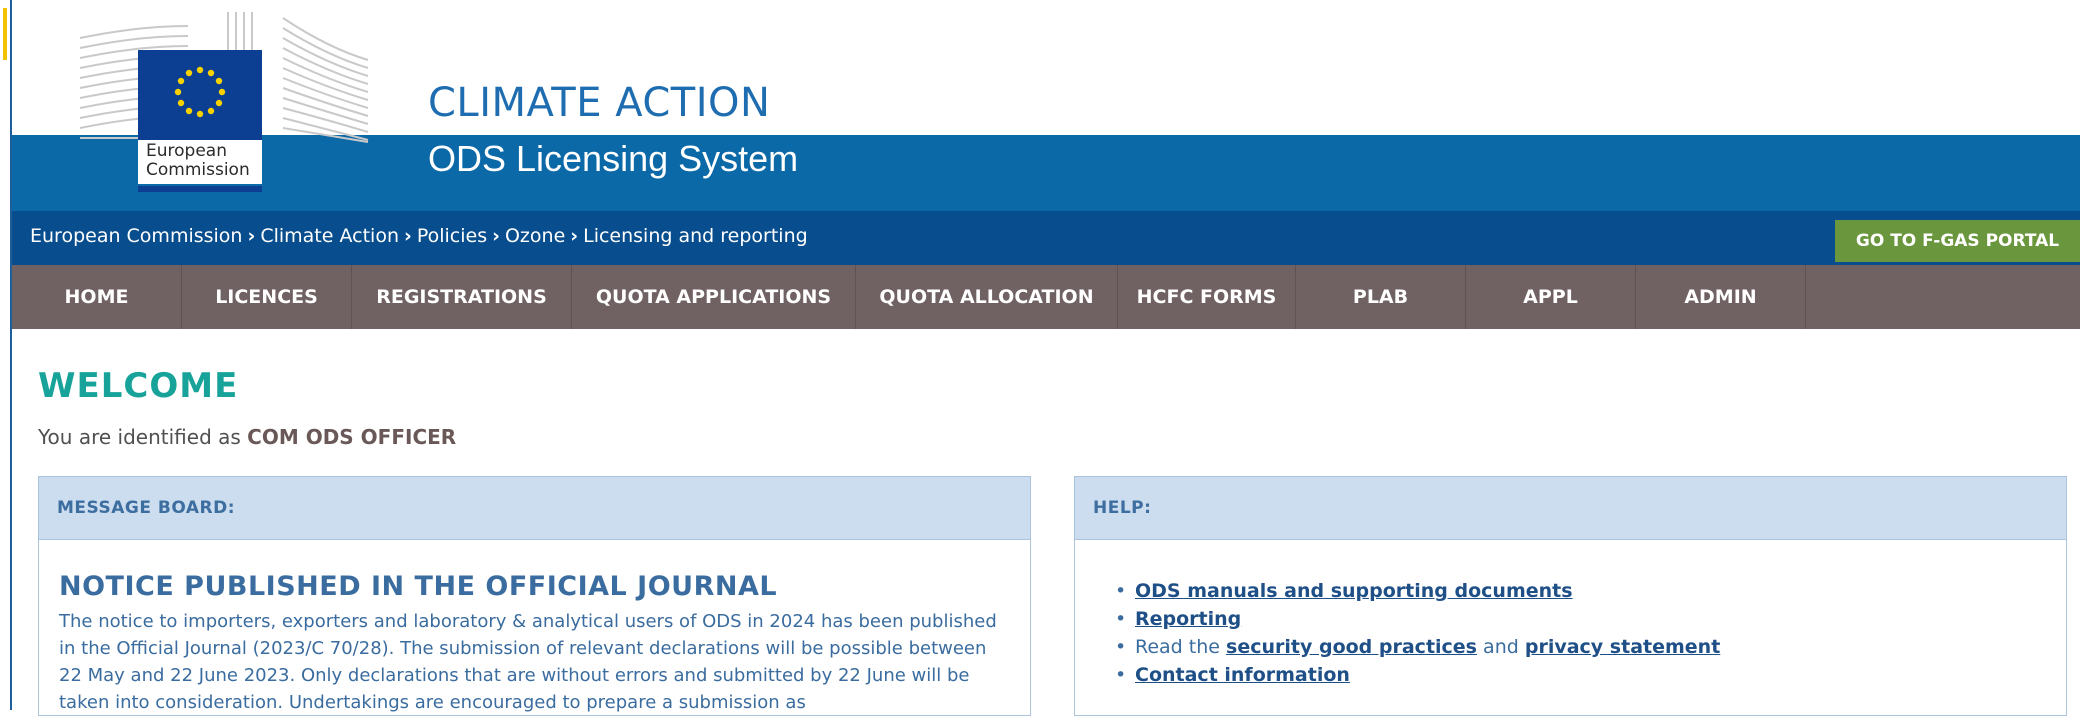  Describe the element at coordinates (714, 297) in the screenshot. I see `nav-quota-applications: QUOTA APPLICATIONS` at that location.